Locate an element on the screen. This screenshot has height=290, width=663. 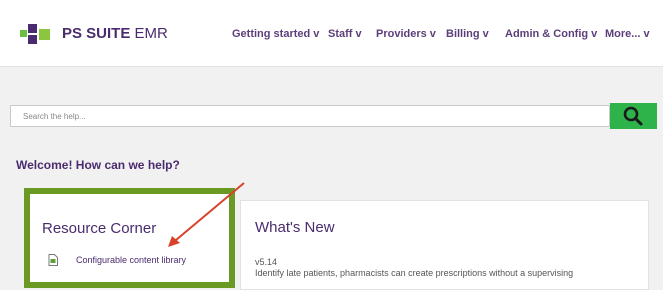
resource-corner-title: Resource Corner is located at coordinates (99, 228).